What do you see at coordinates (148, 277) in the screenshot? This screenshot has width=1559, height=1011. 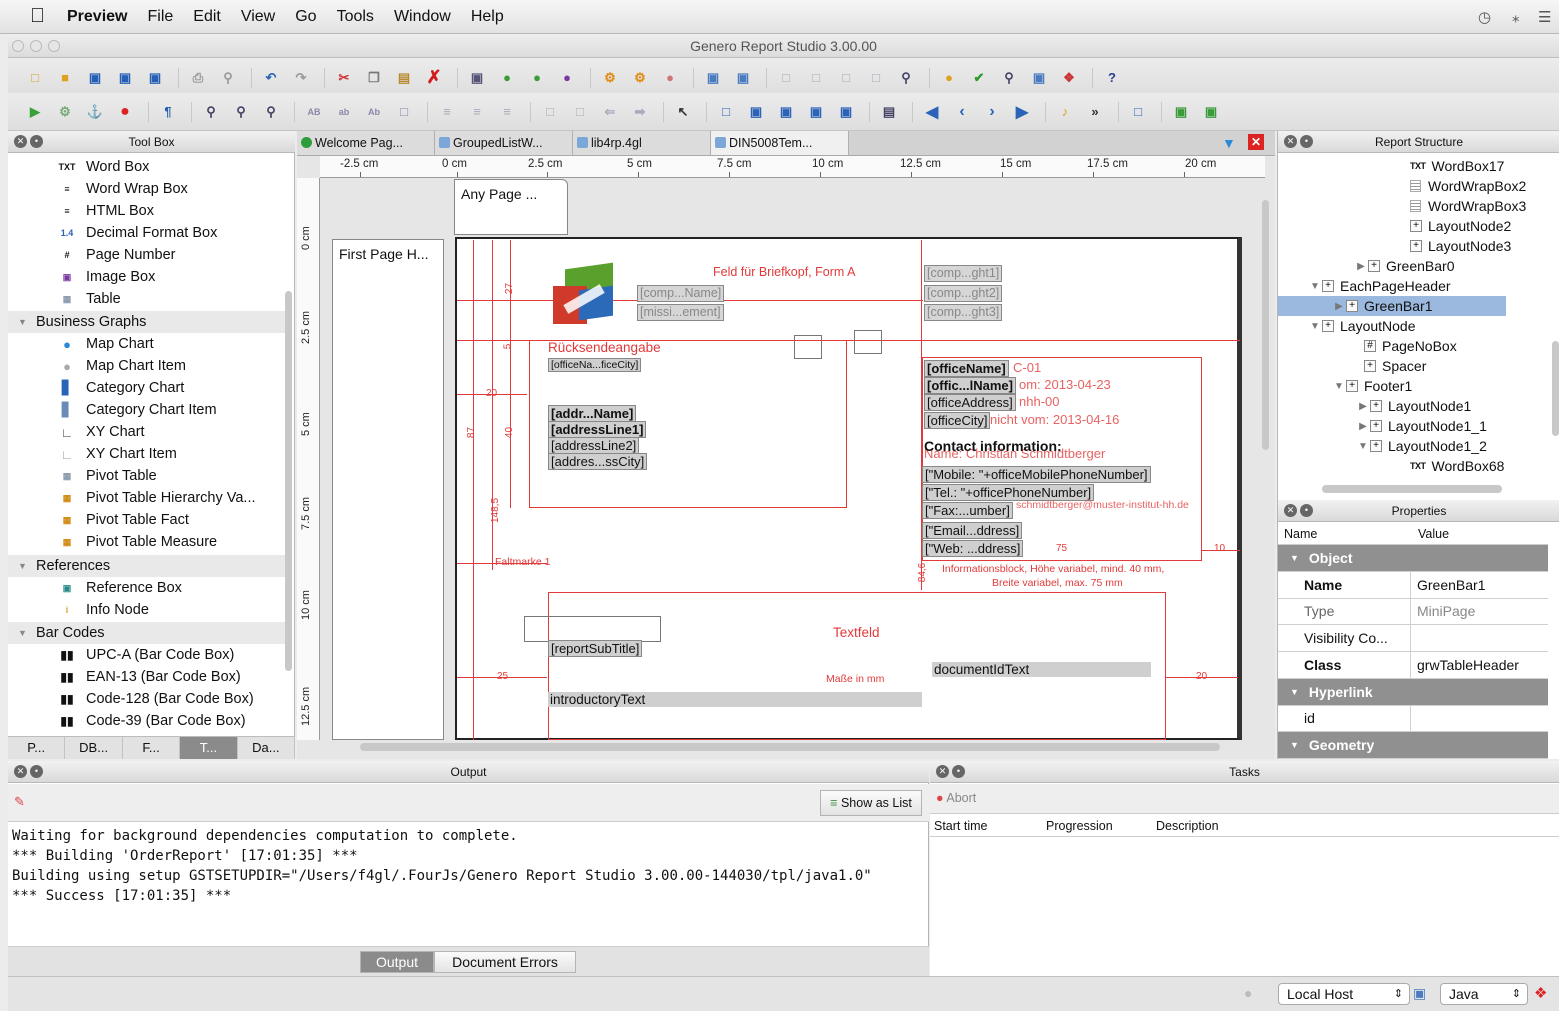 I see `toolbox-item-image-box: ▣ Image Box` at bounding box center [148, 277].